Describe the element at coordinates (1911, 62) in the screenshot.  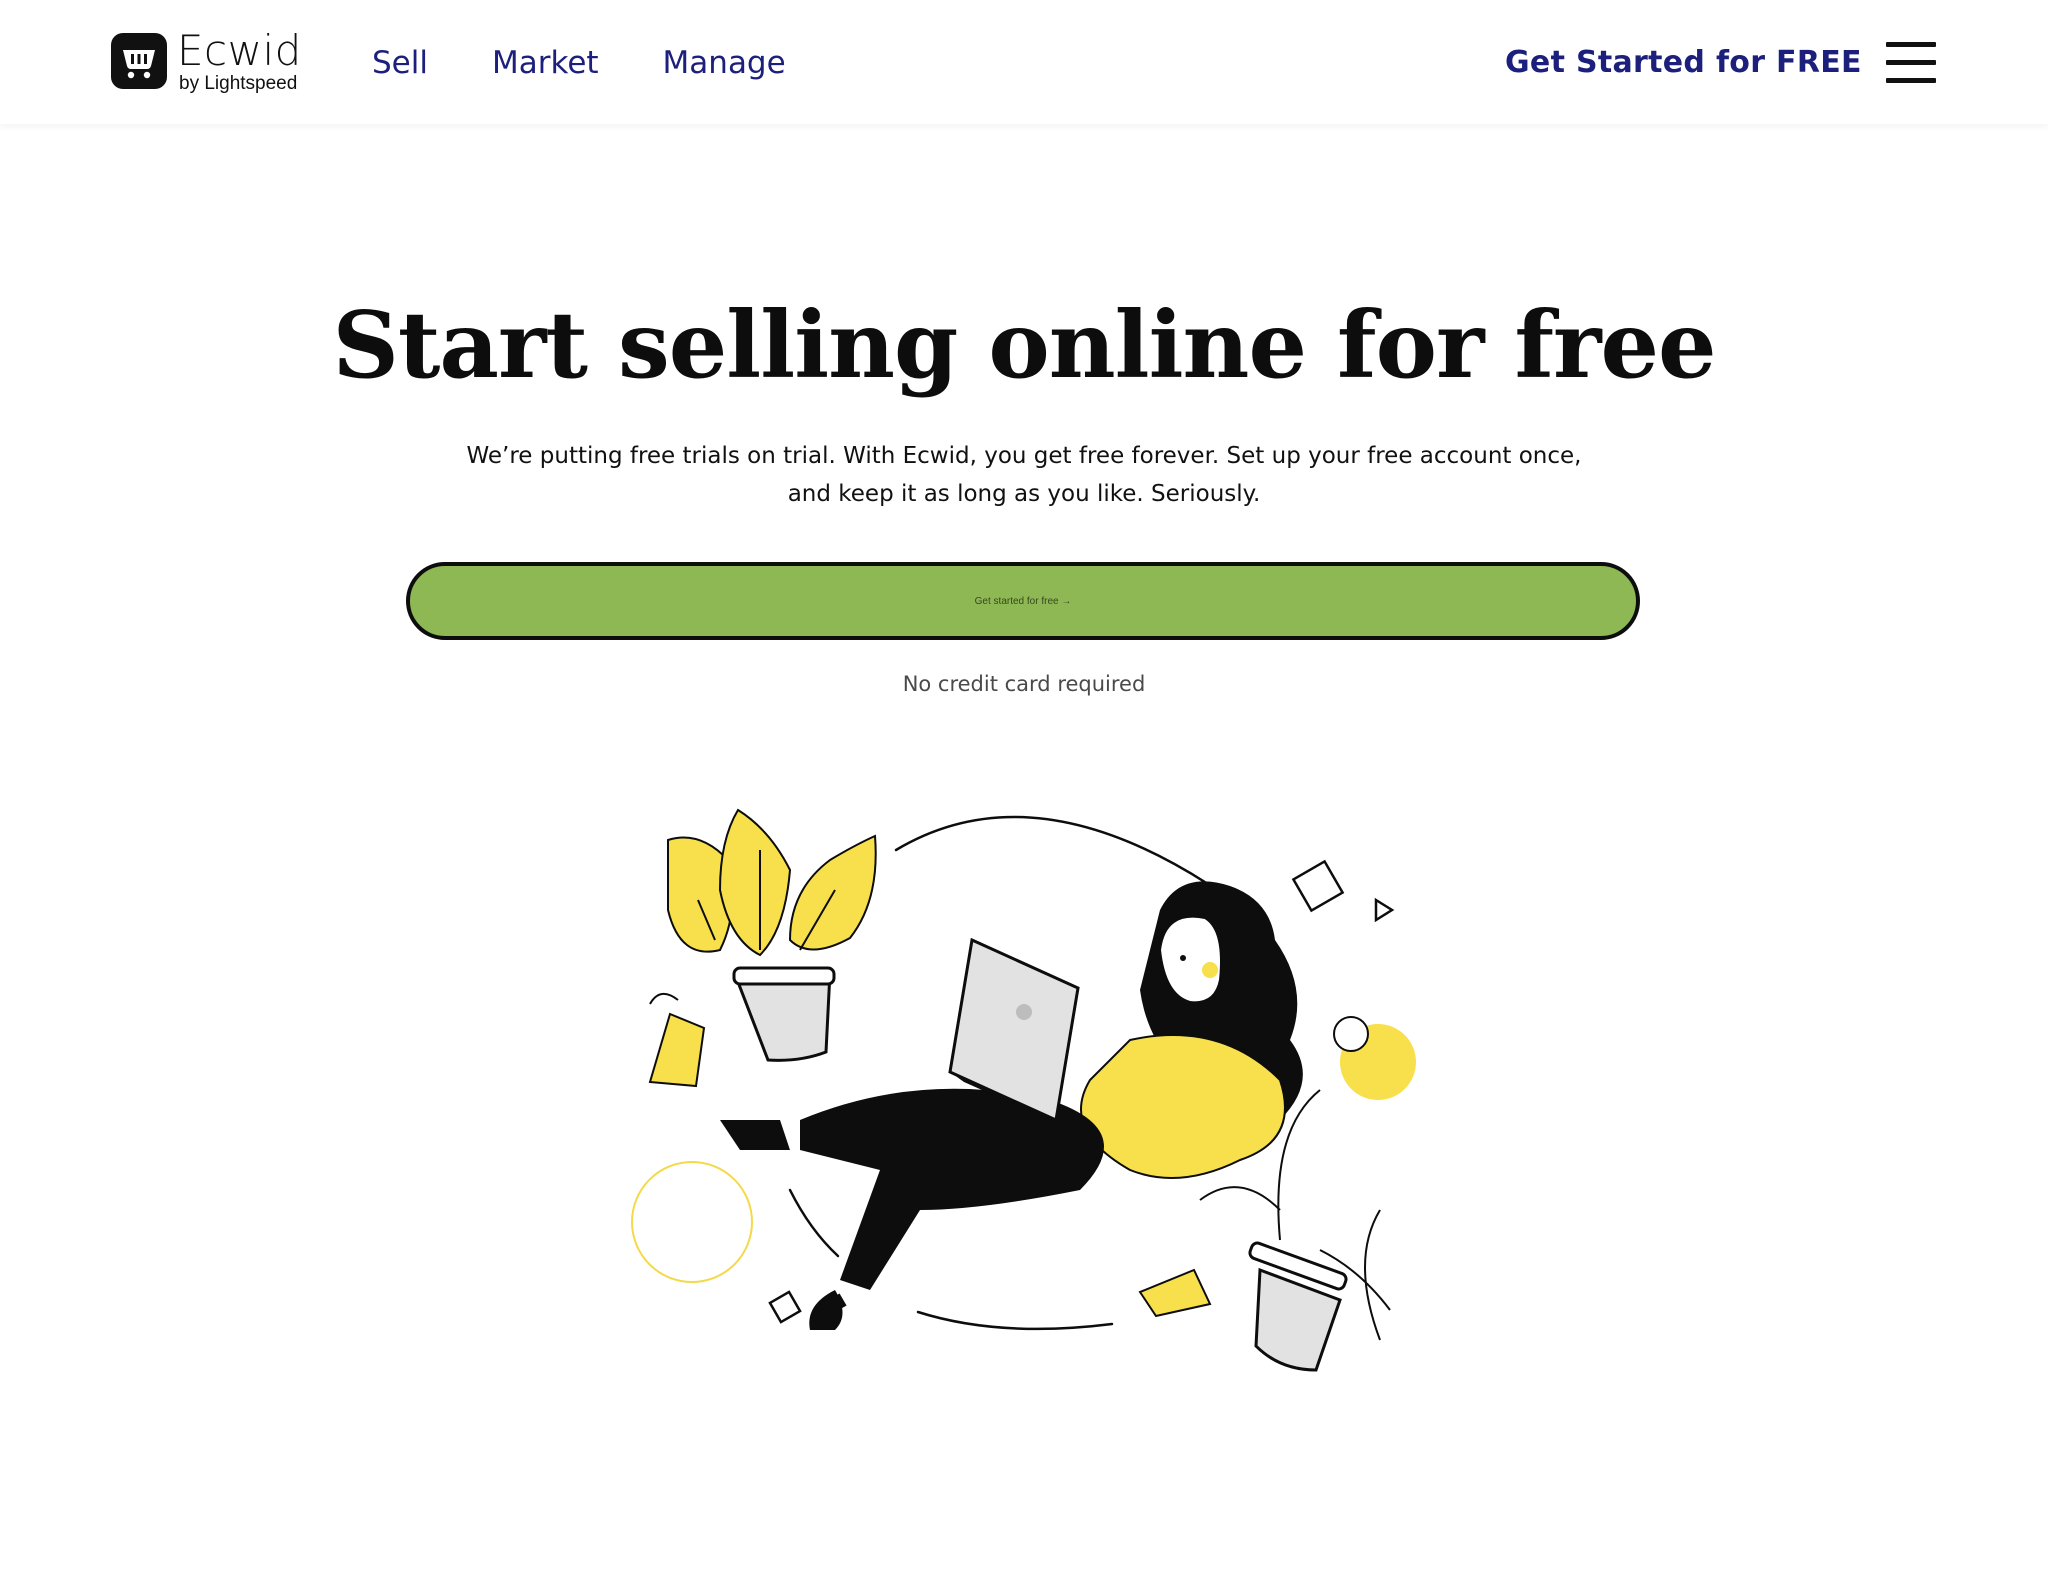
I see `hamburger-menu-icon` at that location.